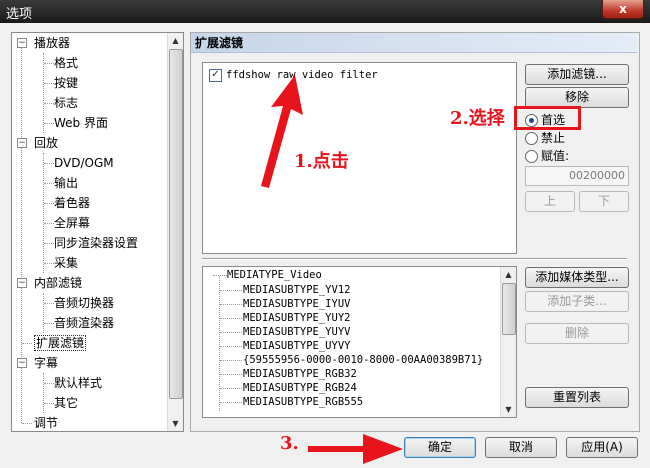  What do you see at coordinates (58, 283) in the screenshot?
I see `tree-item-label: 内部滤镜` at bounding box center [58, 283].